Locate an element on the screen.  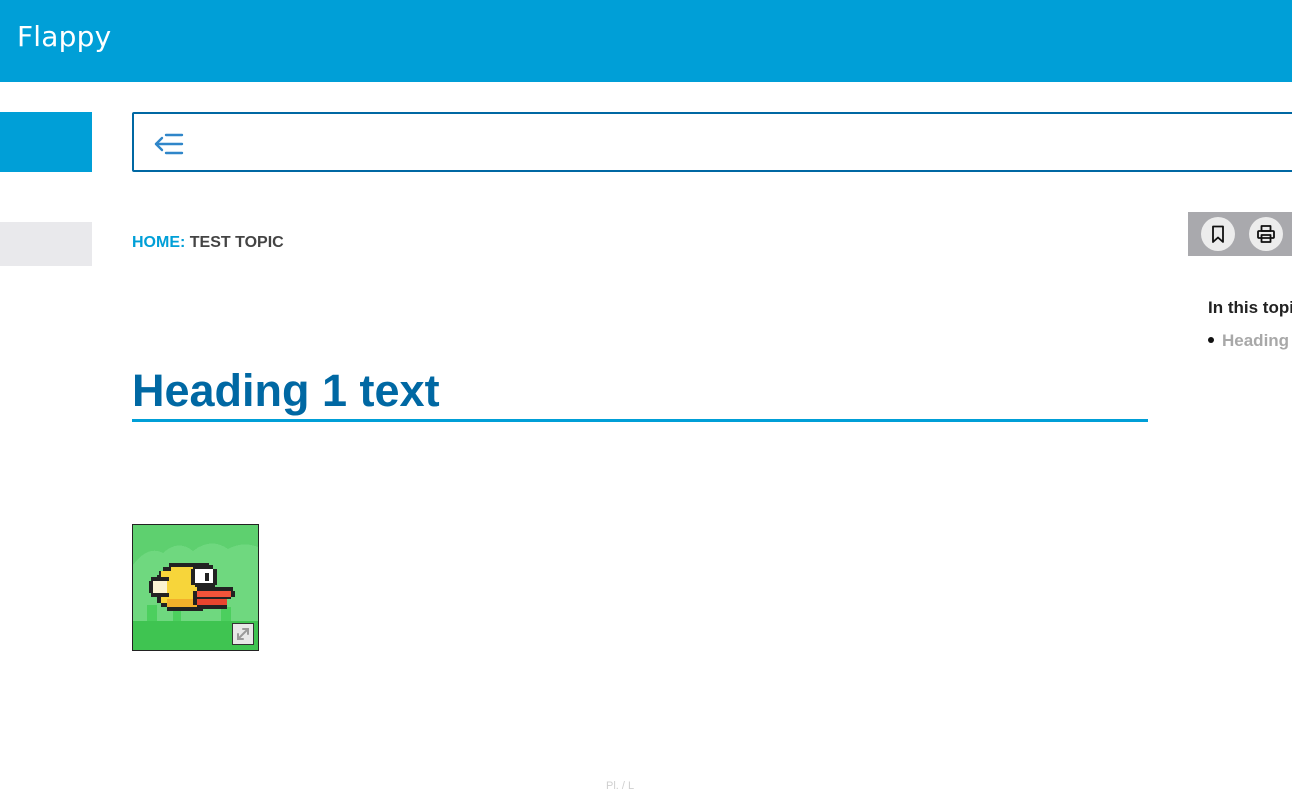
toc-panel-title: In this topi is located at coordinates (1250, 307).